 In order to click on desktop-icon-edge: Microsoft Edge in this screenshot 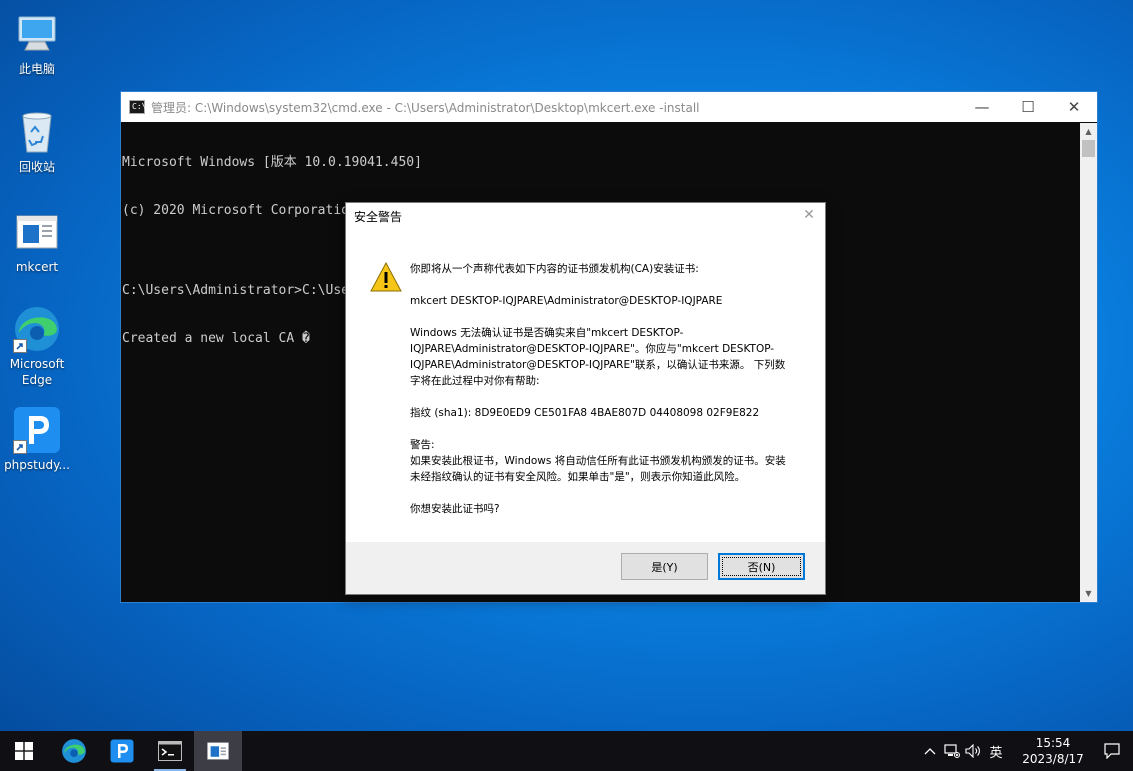, I will do `click(37, 346)`.